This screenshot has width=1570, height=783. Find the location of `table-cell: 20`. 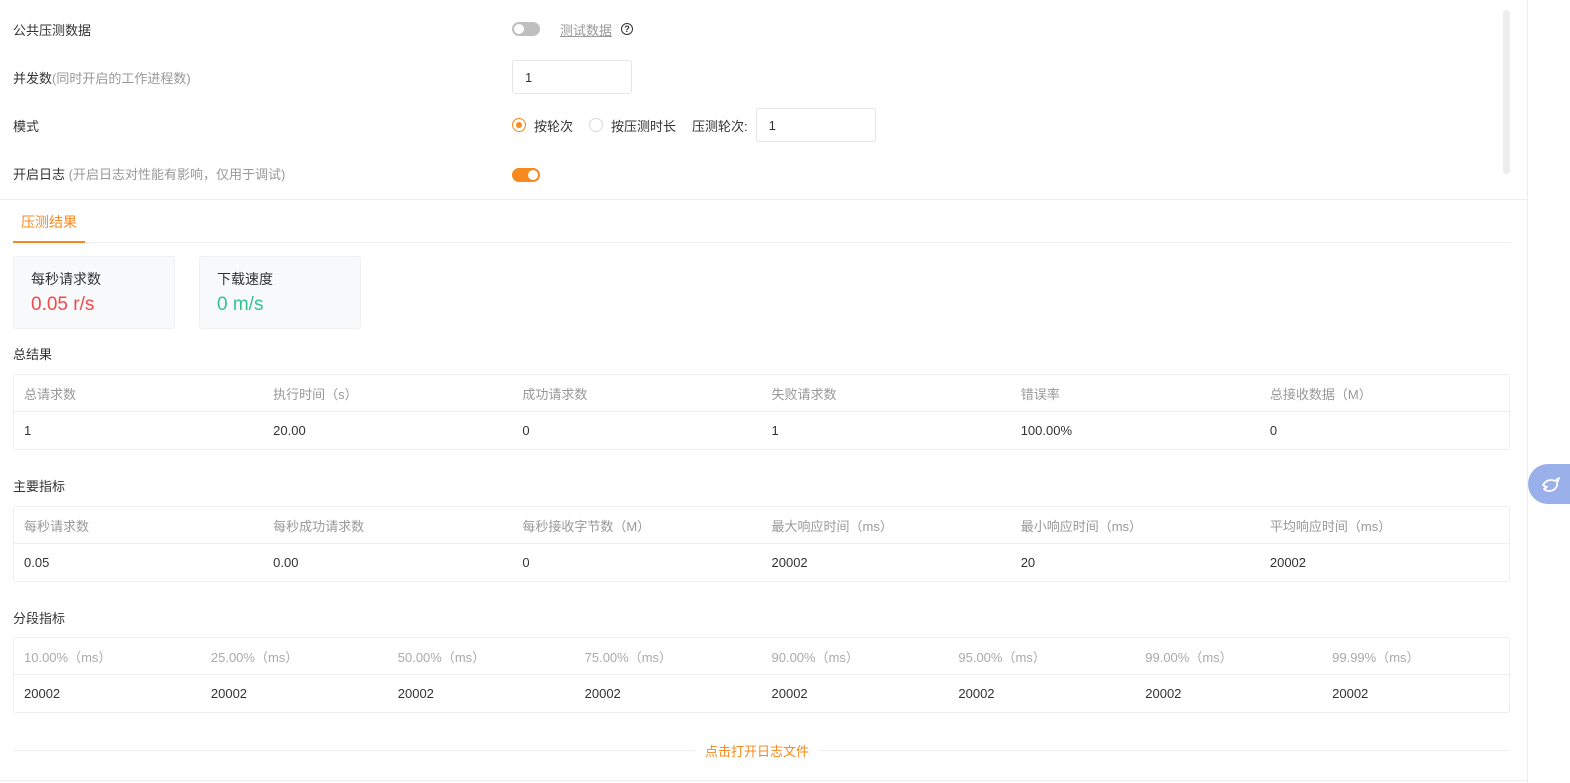

table-cell: 20 is located at coordinates (1028, 562).